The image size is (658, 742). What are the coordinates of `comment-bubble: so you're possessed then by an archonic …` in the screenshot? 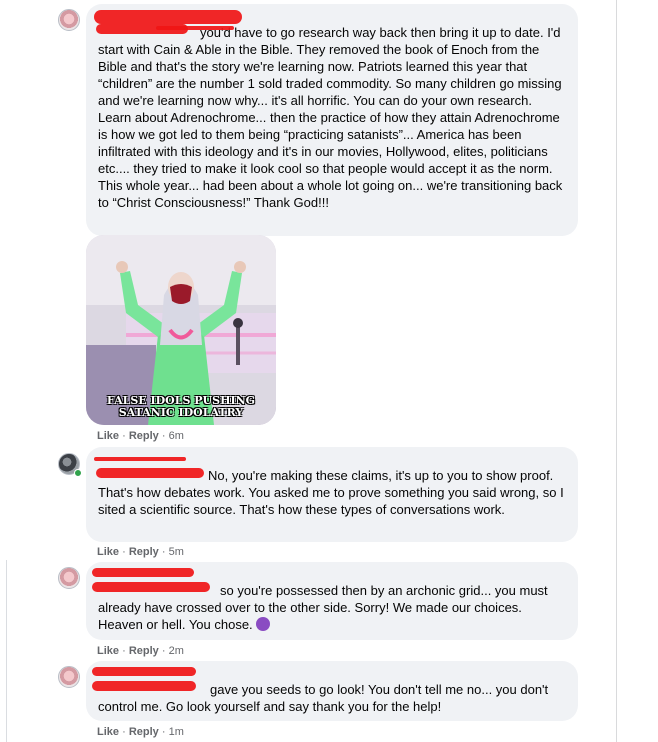 It's located at (332, 601).